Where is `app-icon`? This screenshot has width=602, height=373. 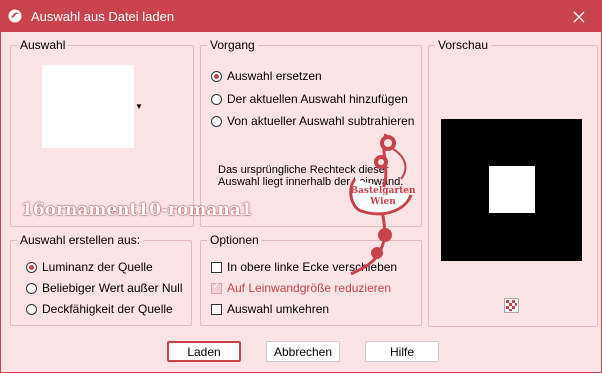
app-icon is located at coordinates (15, 16).